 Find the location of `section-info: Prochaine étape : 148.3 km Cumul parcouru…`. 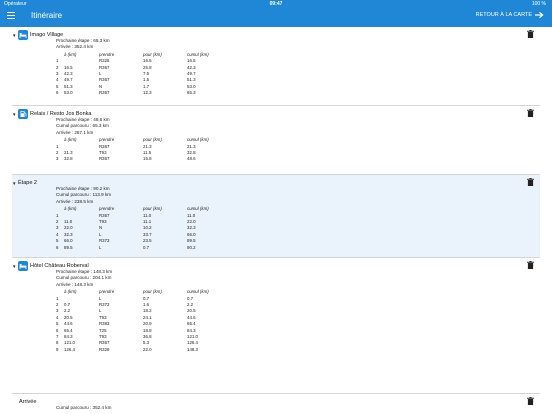

section-info: Prochaine étape : 148.3 km Cumul parcouru… is located at coordinates (84, 278).